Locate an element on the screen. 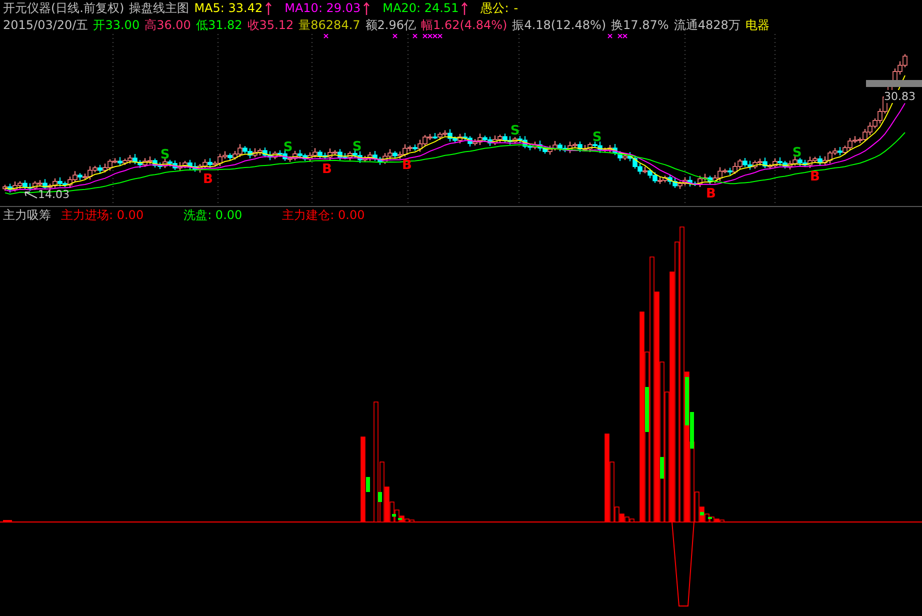  moving-average-value: MA5: 33.42 is located at coordinates (228, 8).